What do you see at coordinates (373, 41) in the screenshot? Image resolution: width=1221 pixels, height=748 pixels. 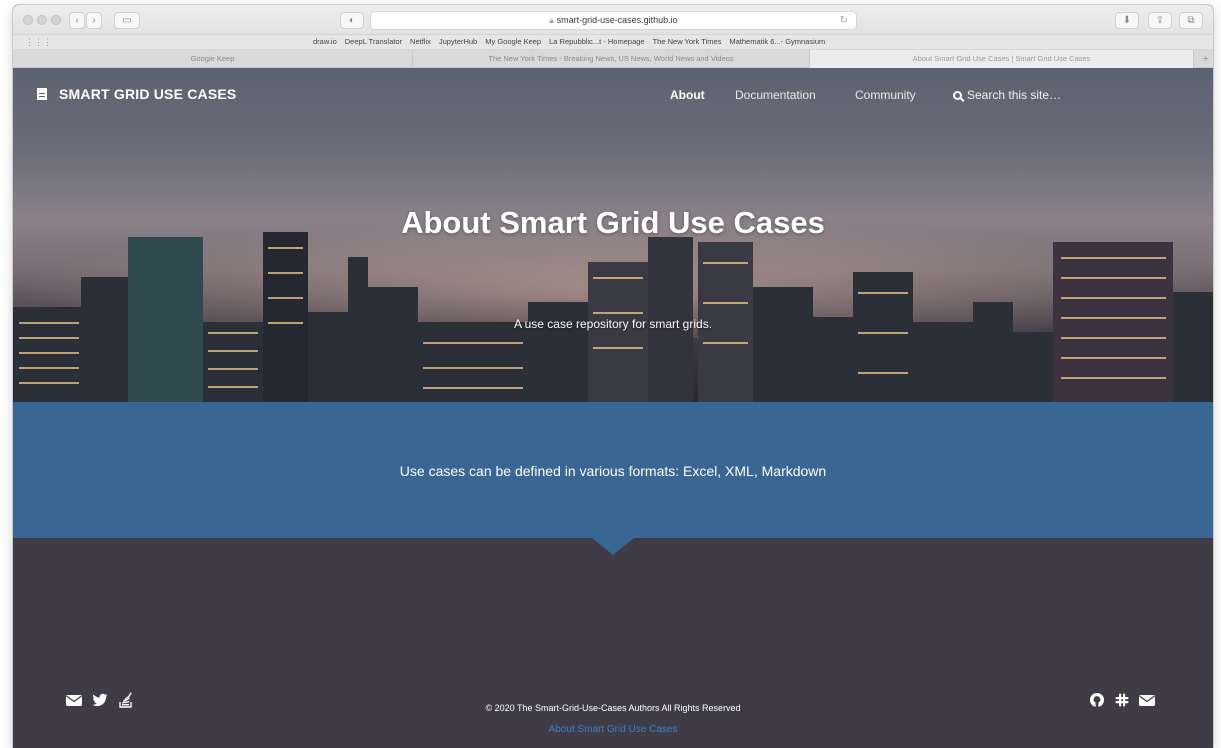 I see `bookmark-item: DeepL Translator` at bounding box center [373, 41].